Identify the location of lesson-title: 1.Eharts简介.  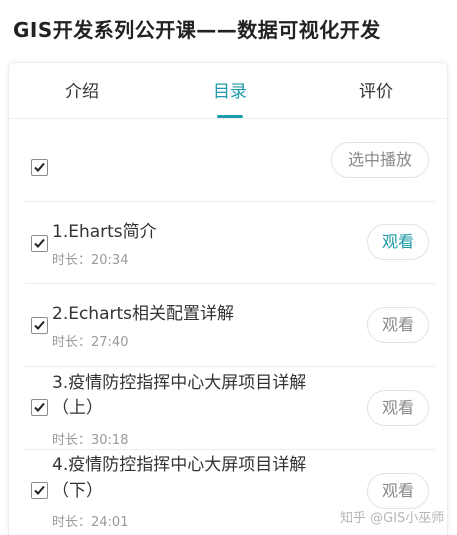
(104, 232).